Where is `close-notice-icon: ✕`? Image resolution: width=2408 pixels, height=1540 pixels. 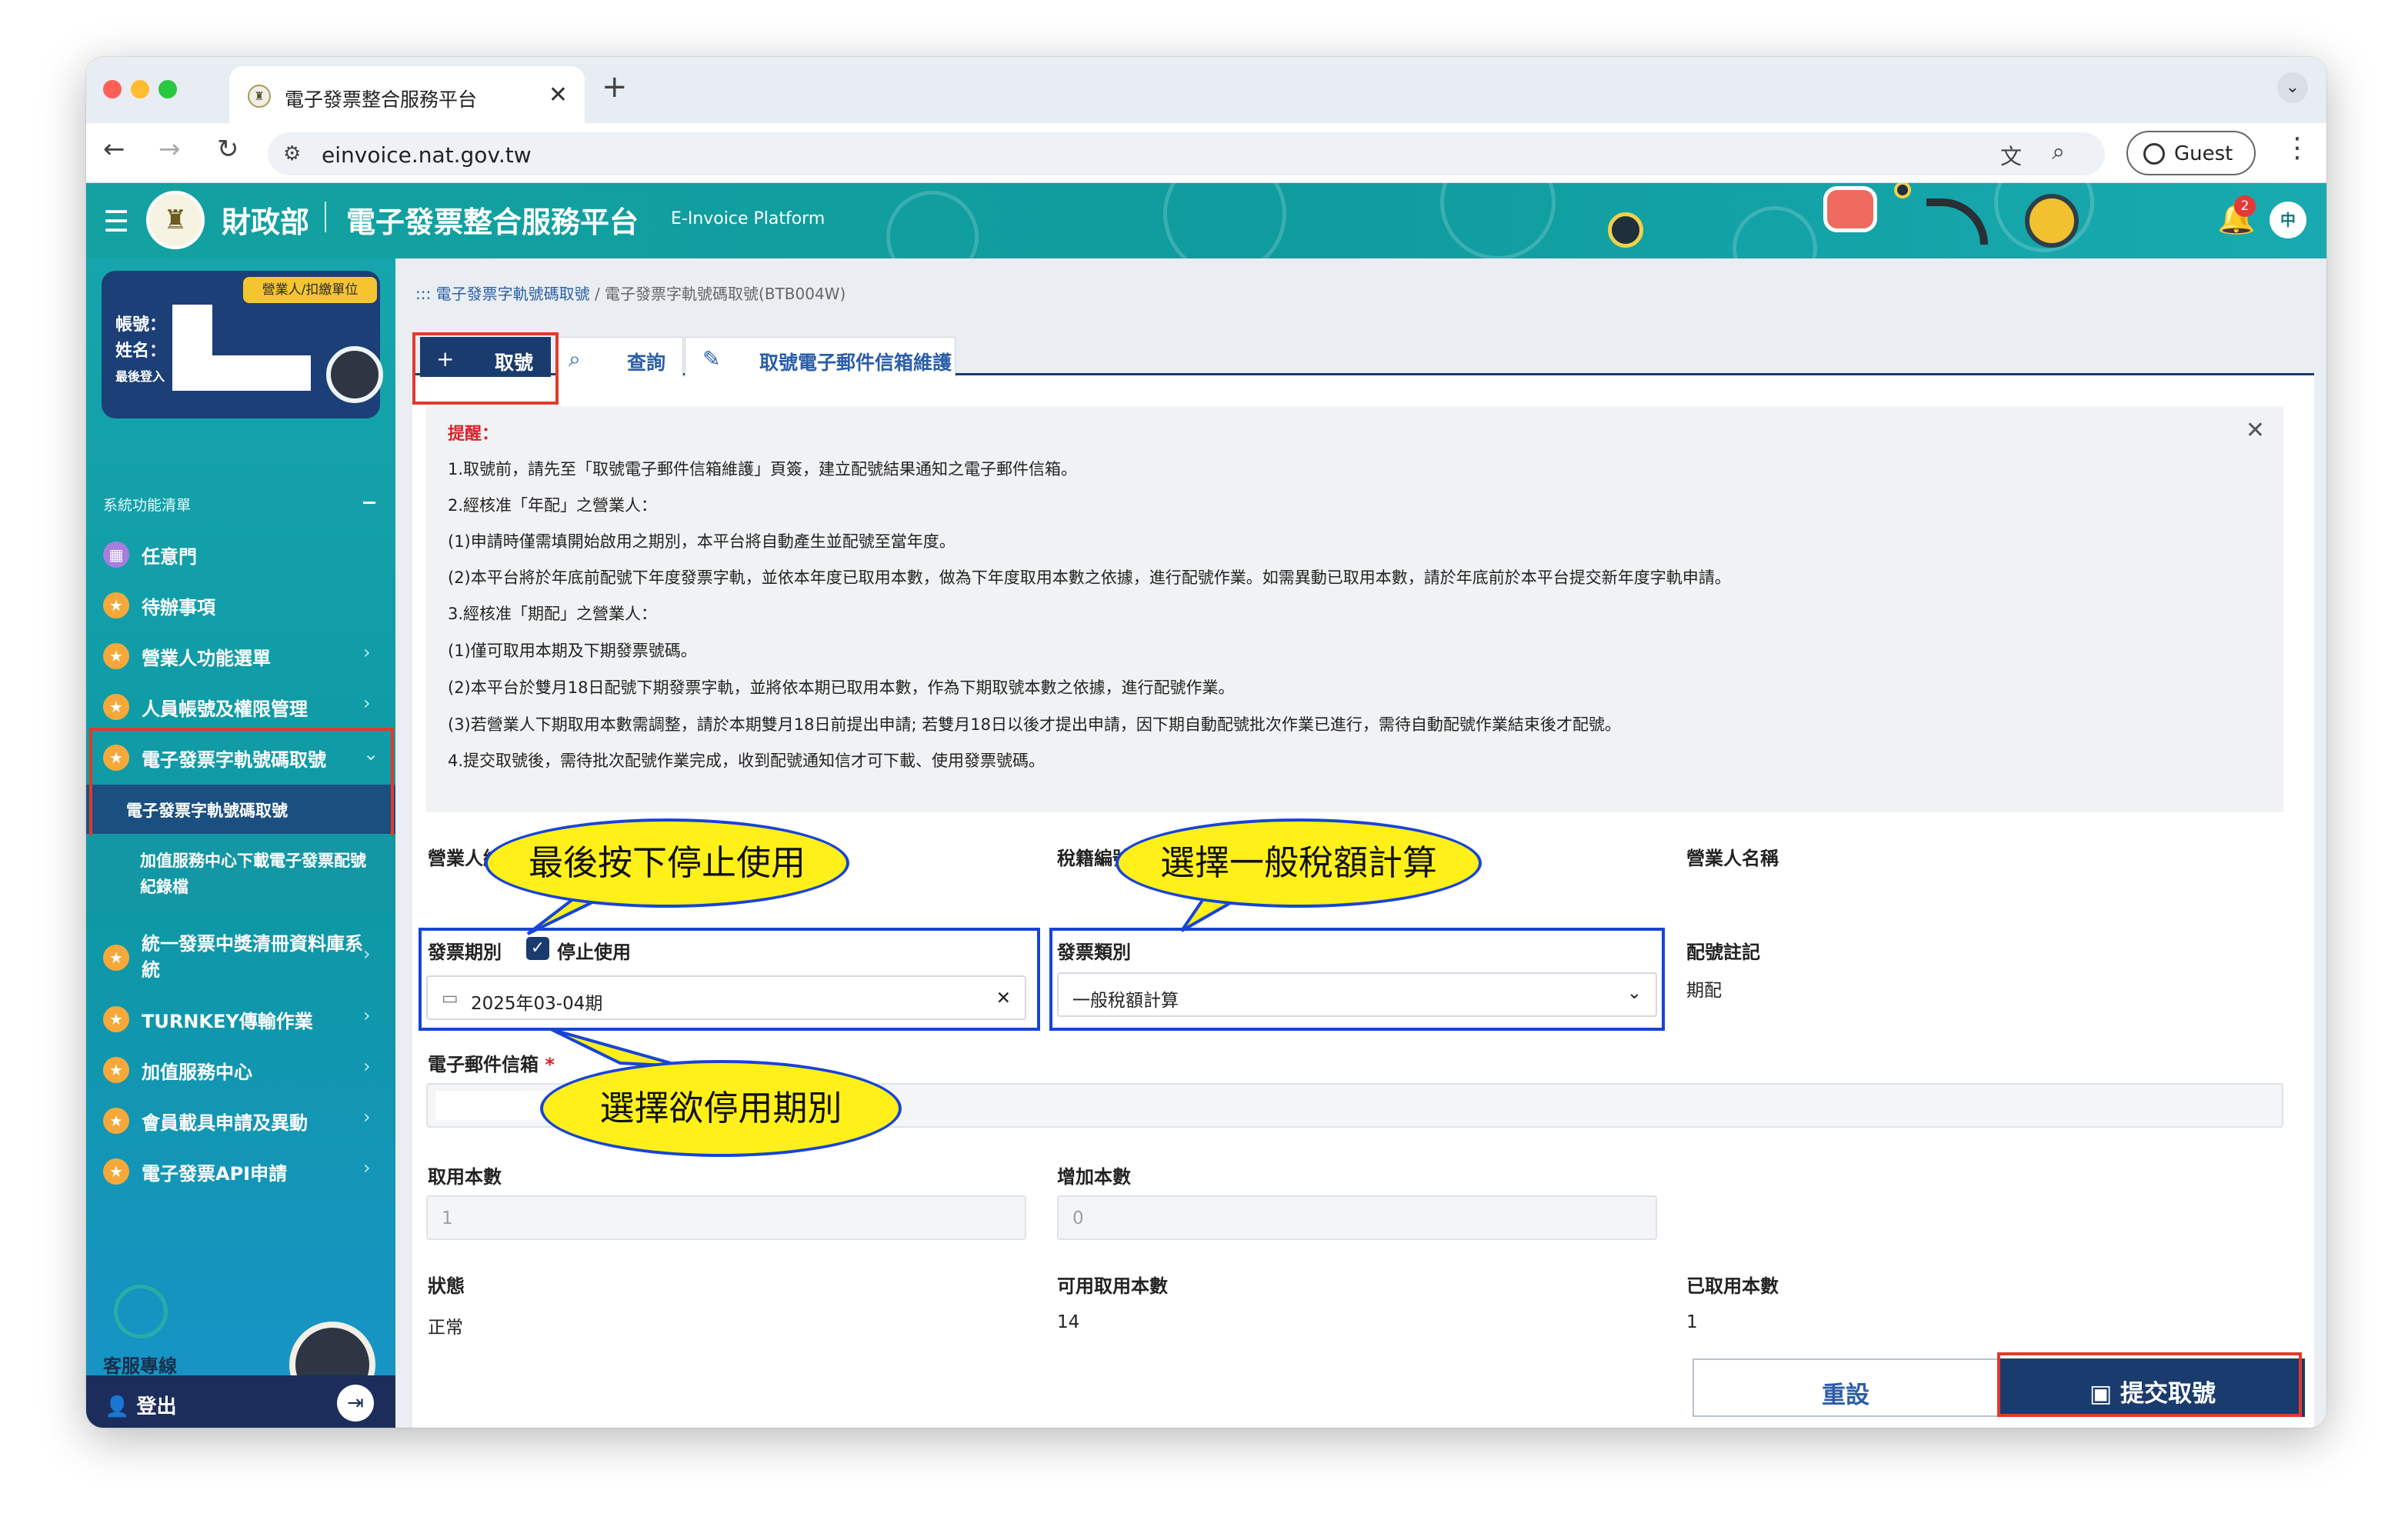
close-notice-icon: ✕ is located at coordinates (2255, 430).